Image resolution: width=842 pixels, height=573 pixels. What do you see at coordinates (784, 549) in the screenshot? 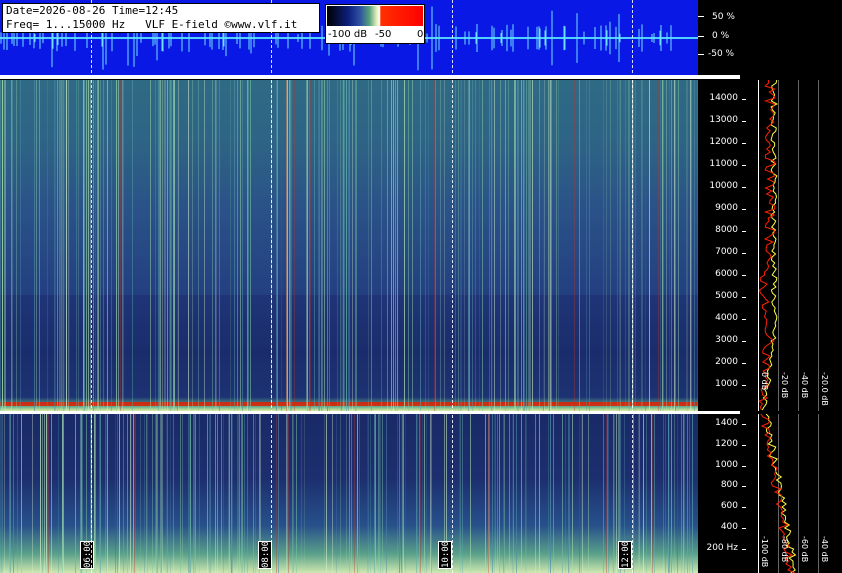
I see `lower-db-label-80: -80 dB` at bounding box center [784, 549].